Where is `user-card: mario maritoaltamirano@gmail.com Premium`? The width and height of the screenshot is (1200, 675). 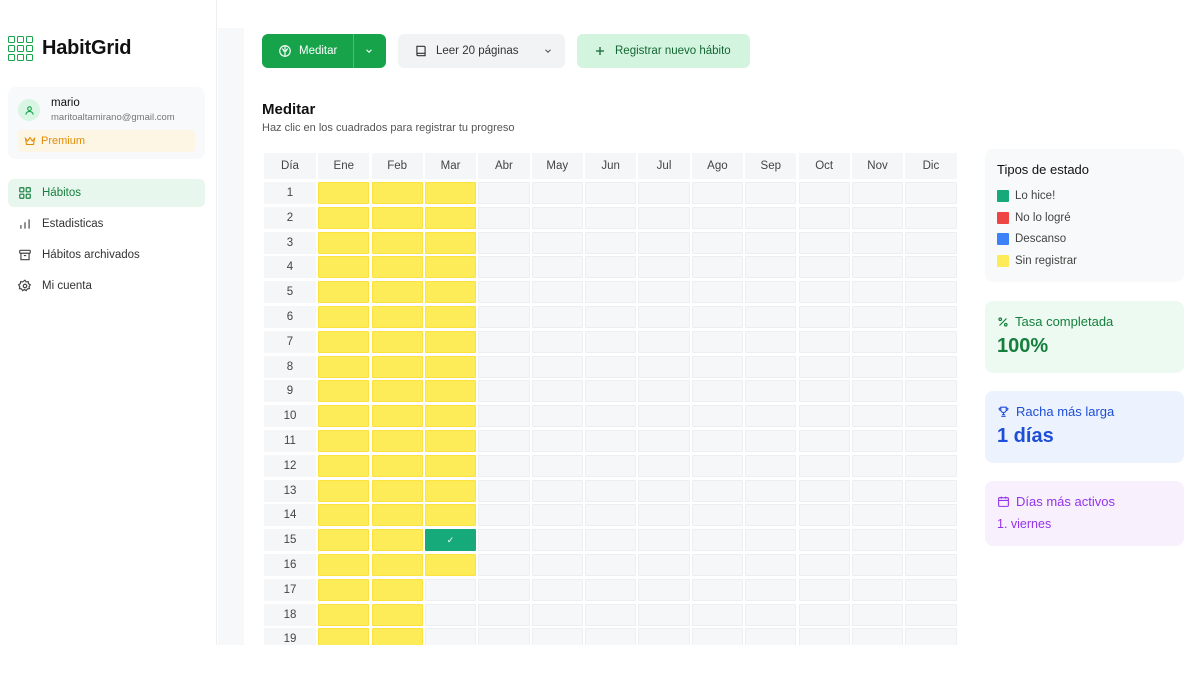
user-card: mario maritoaltamirano@gmail.com Premium is located at coordinates (106, 123).